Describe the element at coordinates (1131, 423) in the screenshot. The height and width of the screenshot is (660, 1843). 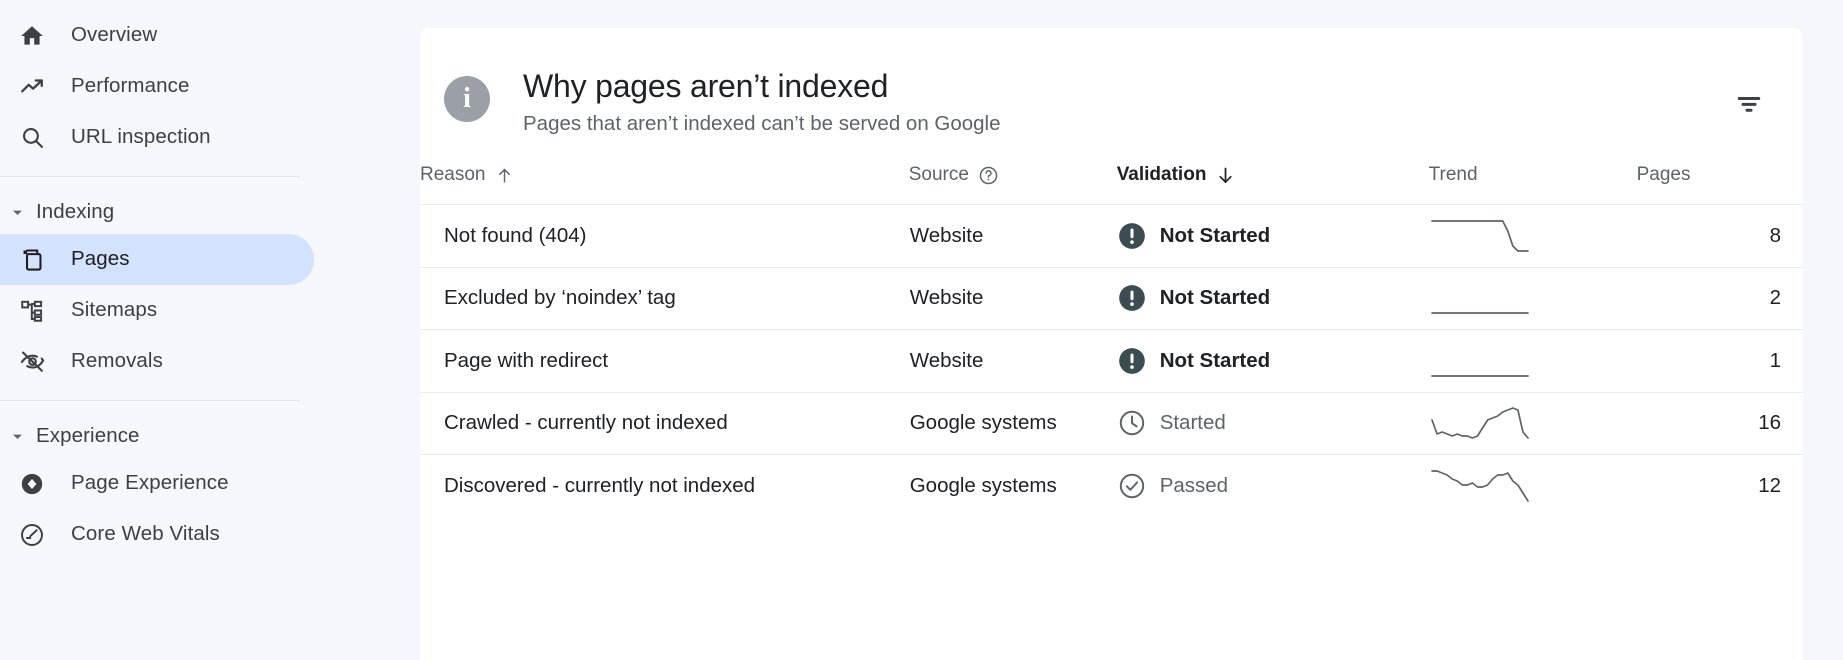
I see `clock-outline-icon` at that location.